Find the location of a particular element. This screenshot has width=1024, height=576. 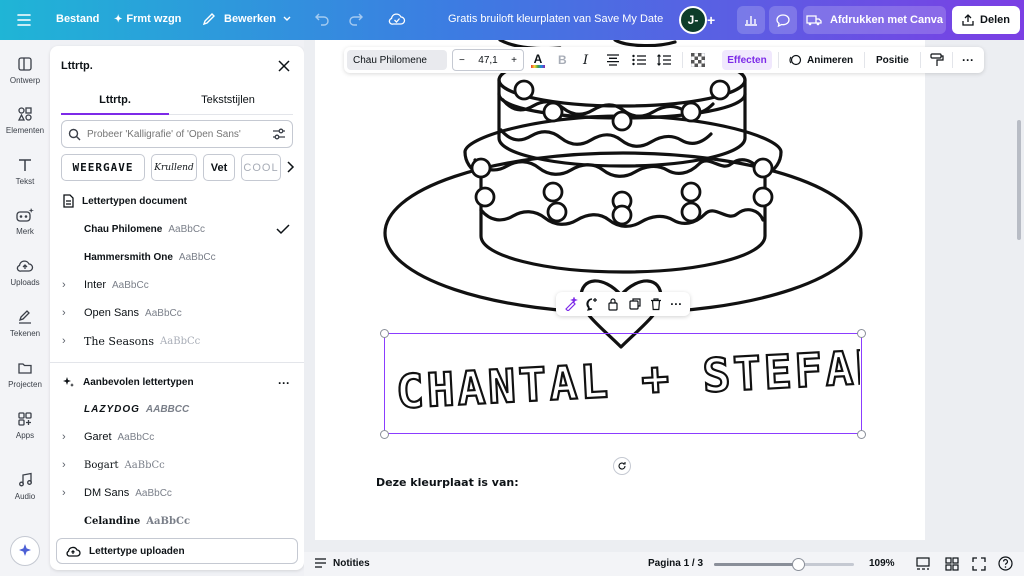

insights-button is located at coordinates (751, 20).